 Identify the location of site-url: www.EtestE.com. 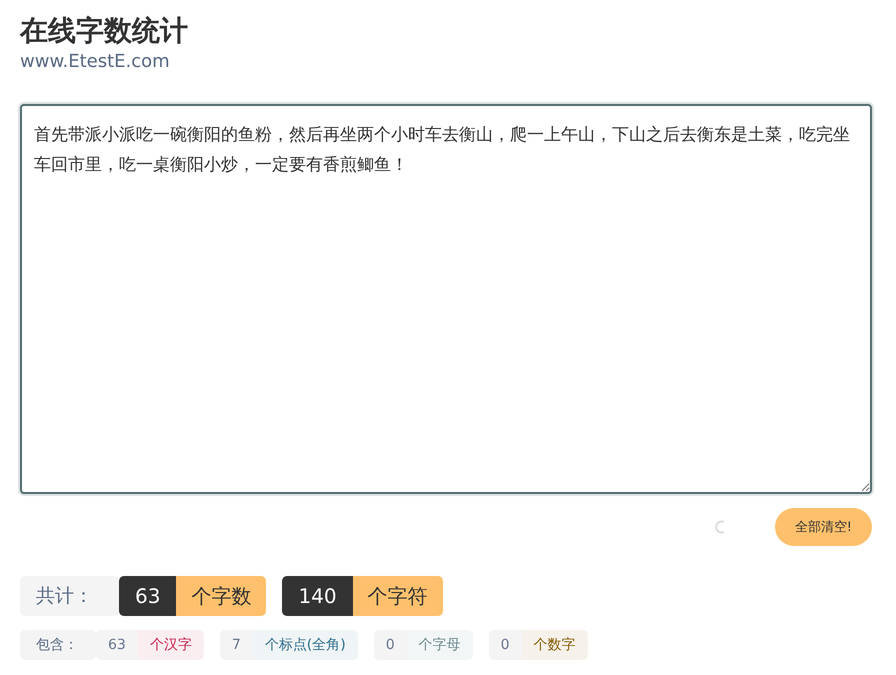
(95, 62).